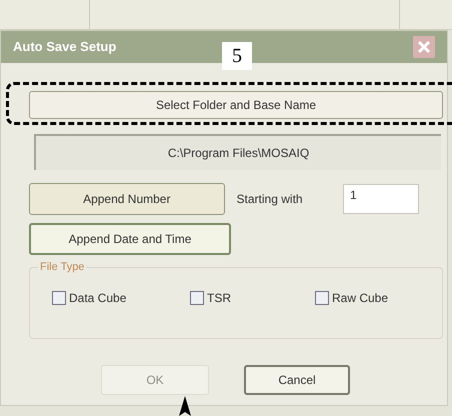 This screenshot has height=416, width=452. I want to click on starting-with-label: Starting with, so click(270, 199).